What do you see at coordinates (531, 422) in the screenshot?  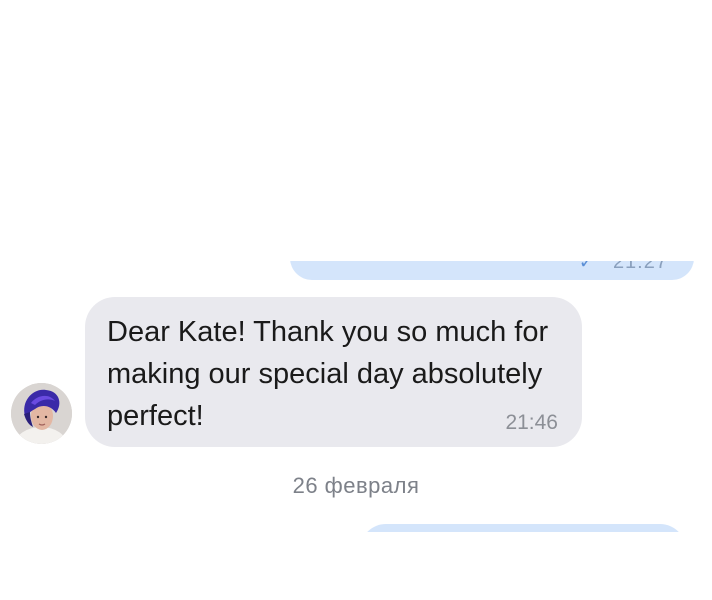 I see `message-time: 21:46` at bounding box center [531, 422].